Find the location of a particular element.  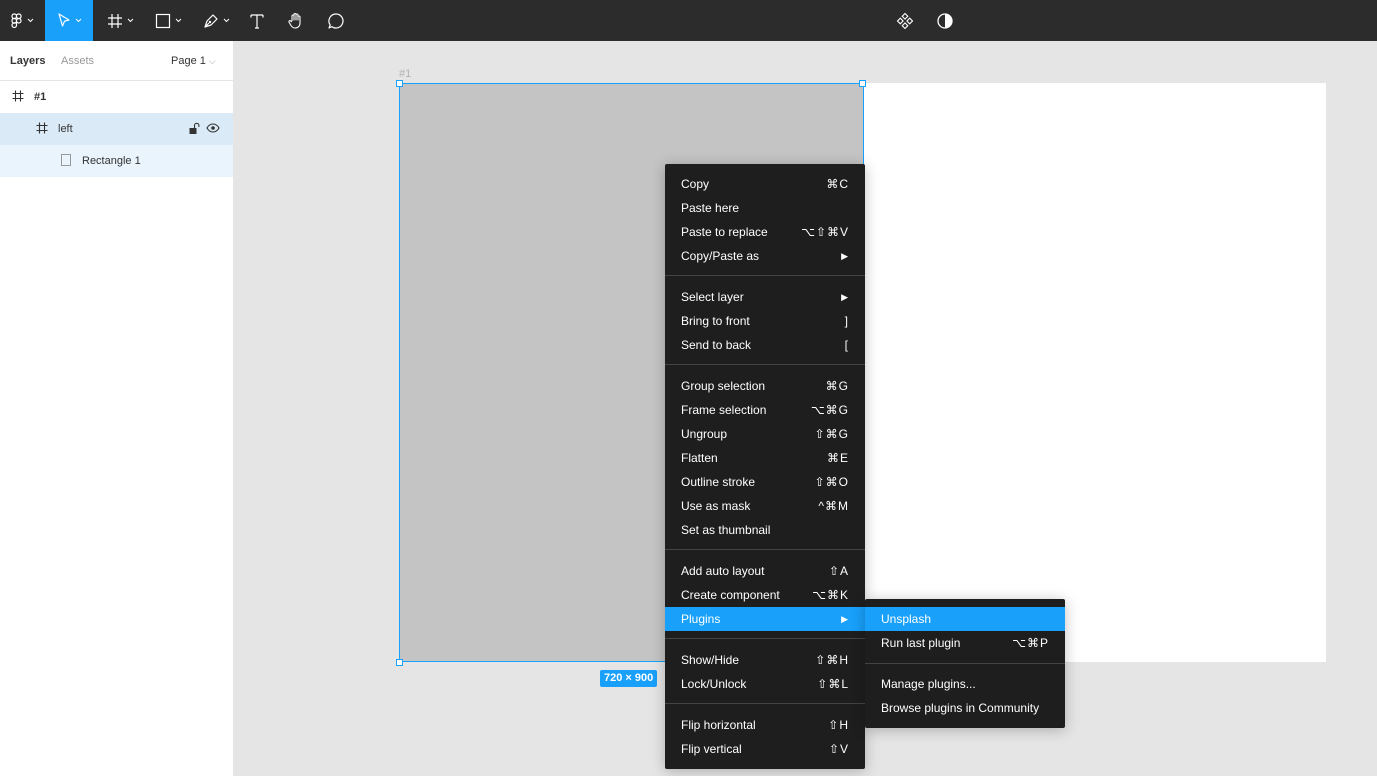

menu-item-label: Flatten is located at coordinates (699, 458).